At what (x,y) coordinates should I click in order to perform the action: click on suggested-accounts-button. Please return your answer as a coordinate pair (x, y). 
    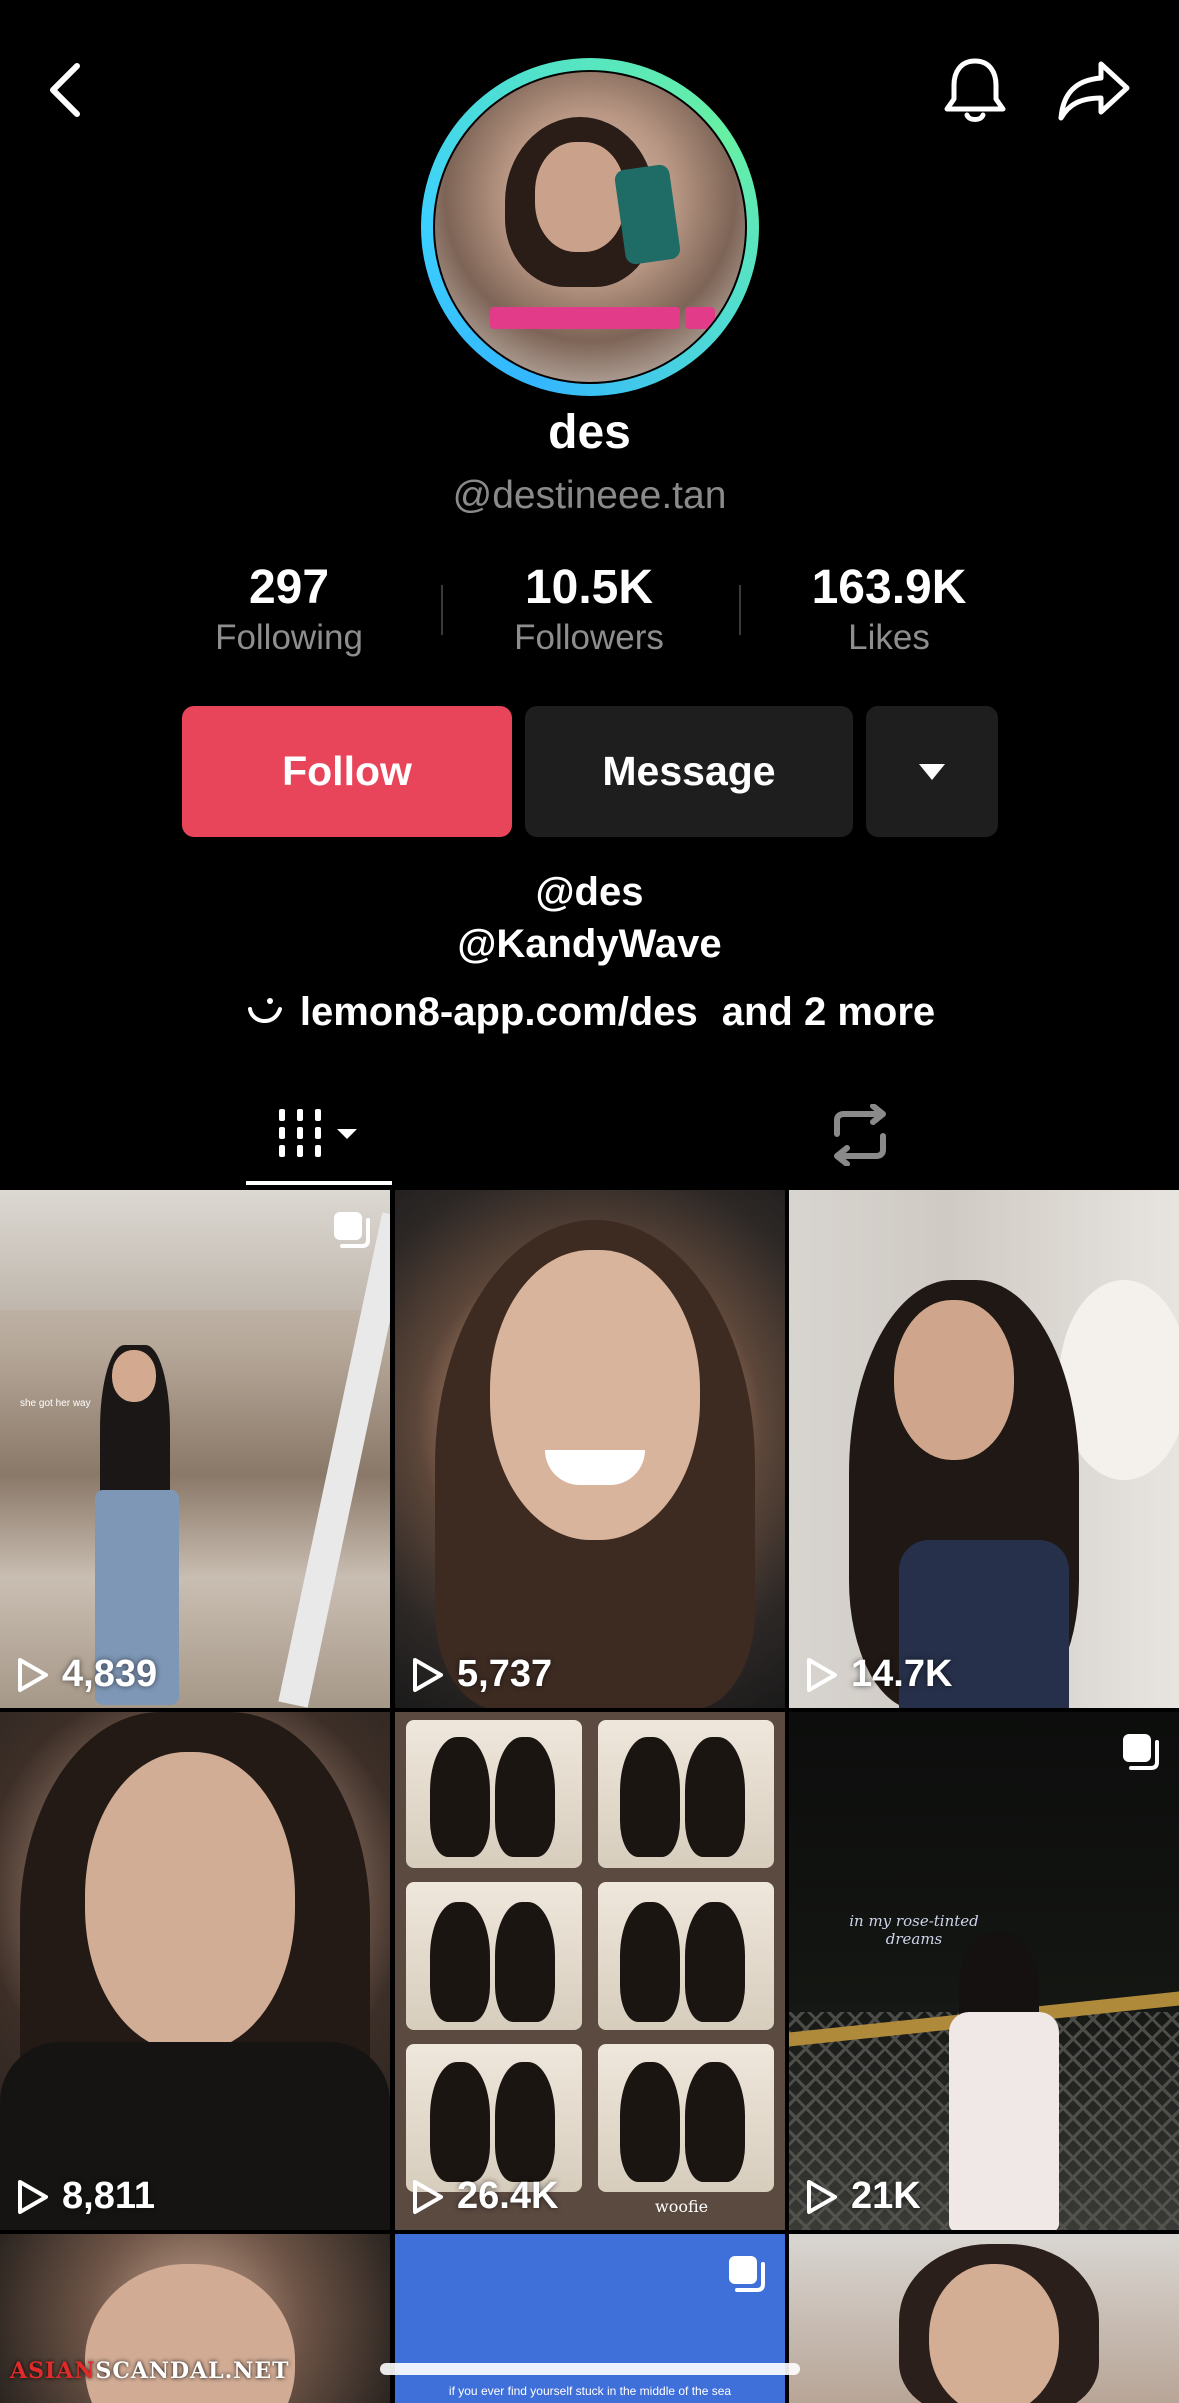
    Looking at the image, I should click on (932, 771).